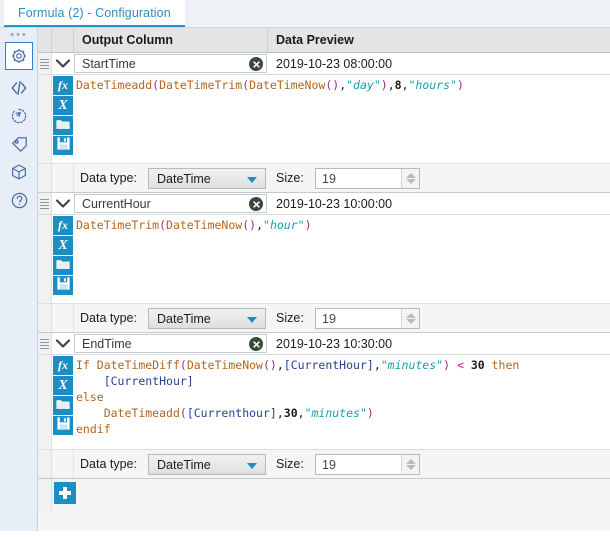 This screenshot has width=610, height=537. What do you see at coordinates (45, 495) in the screenshot?
I see `footer-gutter` at bounding box center [45, 495].